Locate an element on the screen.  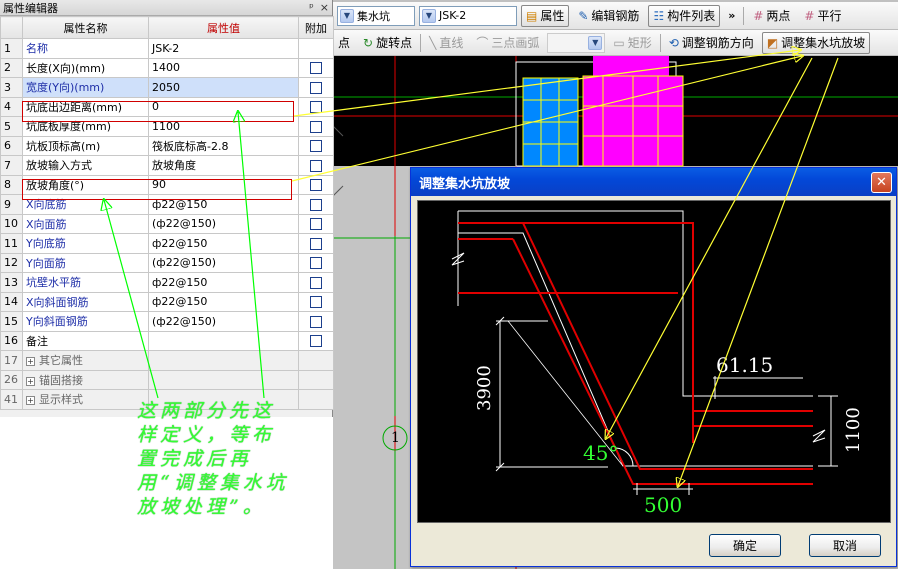
property-row: 9 X向底筋 ф22@150 is located at coordinates (167, 204).